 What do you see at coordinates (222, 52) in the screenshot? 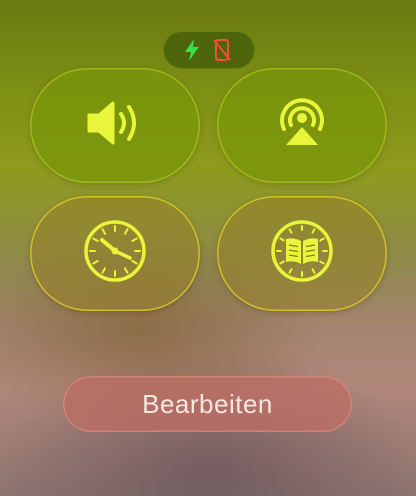
I see `phone-disconnected-icon` at bounding box center [222, 52].